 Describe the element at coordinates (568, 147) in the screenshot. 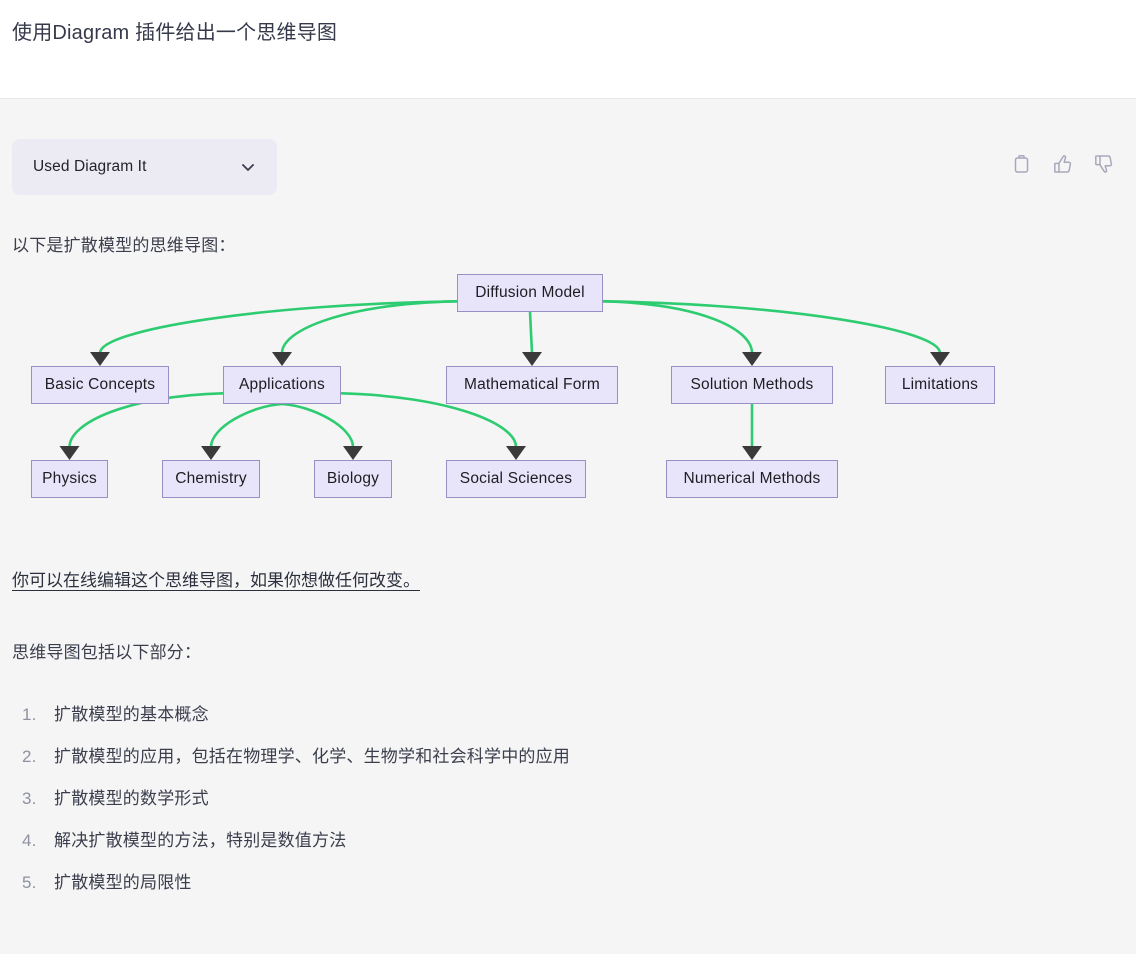

I see `plugin-row: Used Diagram It` at that location.